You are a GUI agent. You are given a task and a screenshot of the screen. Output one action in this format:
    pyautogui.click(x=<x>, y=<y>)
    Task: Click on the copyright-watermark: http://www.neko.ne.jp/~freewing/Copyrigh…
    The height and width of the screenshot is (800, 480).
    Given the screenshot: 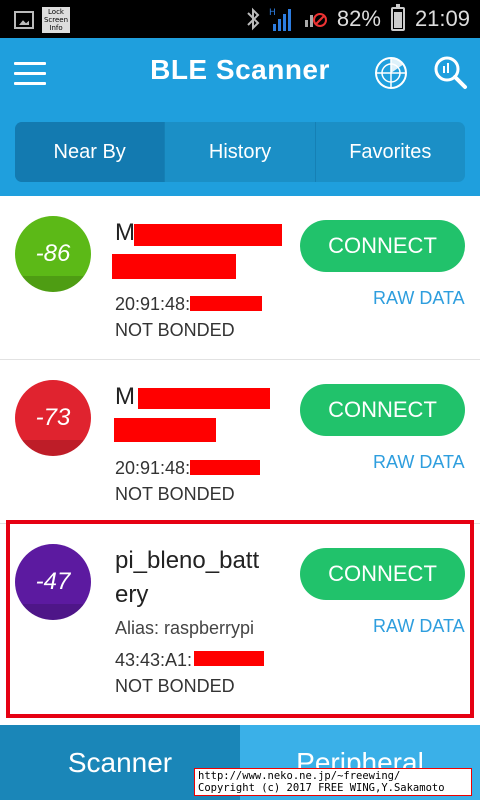 What is the action you would take?
    pyautogui.click(x=333, y=782)
    